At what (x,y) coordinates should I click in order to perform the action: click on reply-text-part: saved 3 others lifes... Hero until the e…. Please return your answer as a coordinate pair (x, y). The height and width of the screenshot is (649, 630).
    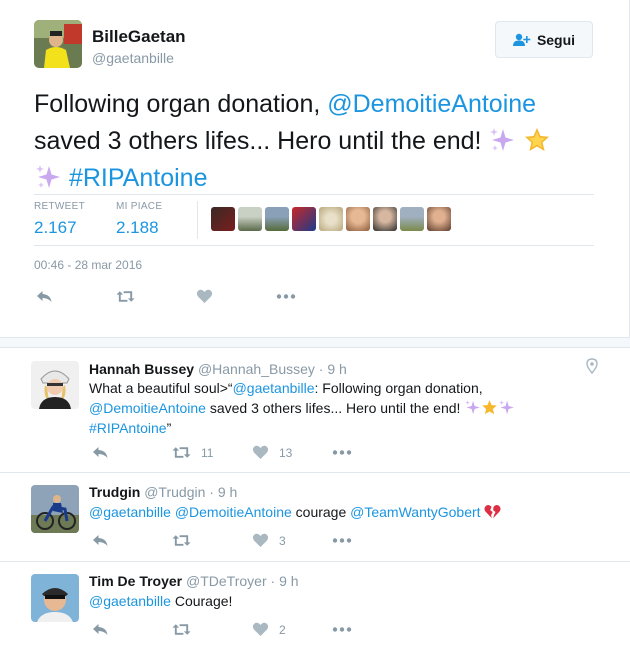
    Looking at the image, I should click on (335, 408).